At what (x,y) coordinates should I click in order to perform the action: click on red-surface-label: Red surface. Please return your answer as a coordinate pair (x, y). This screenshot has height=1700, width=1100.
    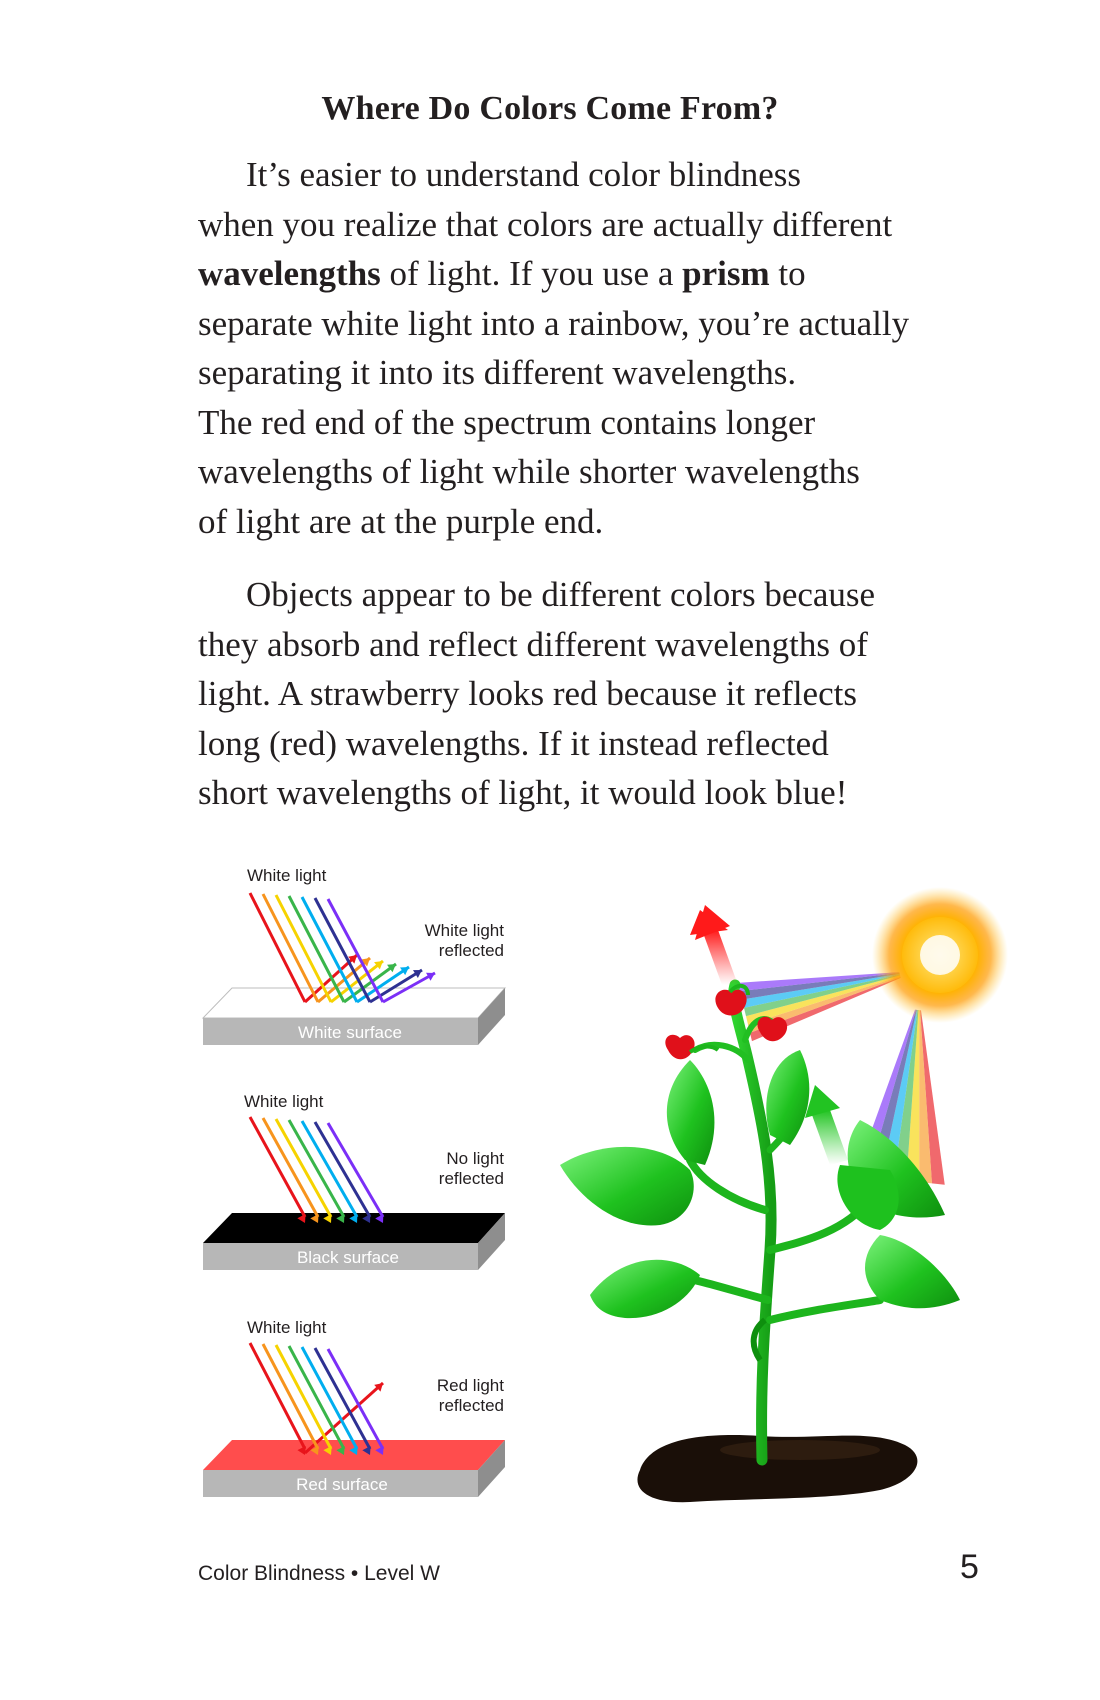
    Looking at the image, I should click on (342, 1484).